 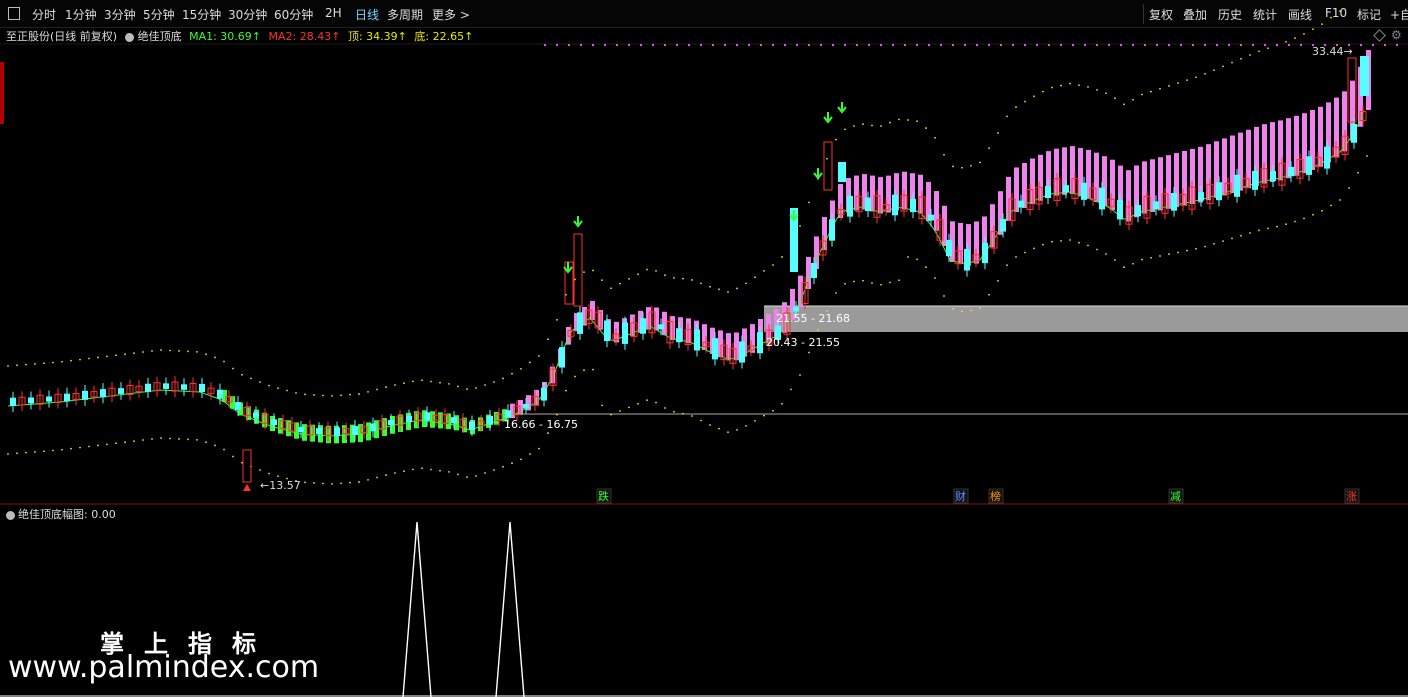 I want to click on ma1-value: MA1: 30.69↑, so click(x=225, y=36).